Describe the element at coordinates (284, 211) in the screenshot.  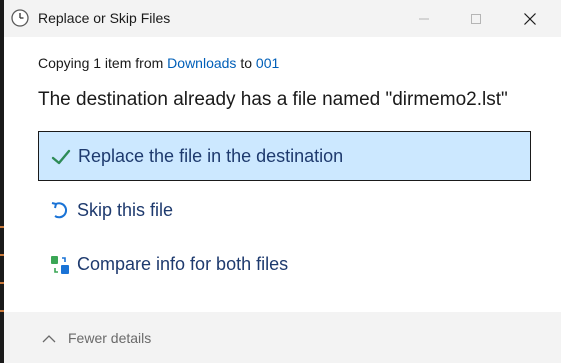
I see `skip-file-option: Skip this file` at that location.